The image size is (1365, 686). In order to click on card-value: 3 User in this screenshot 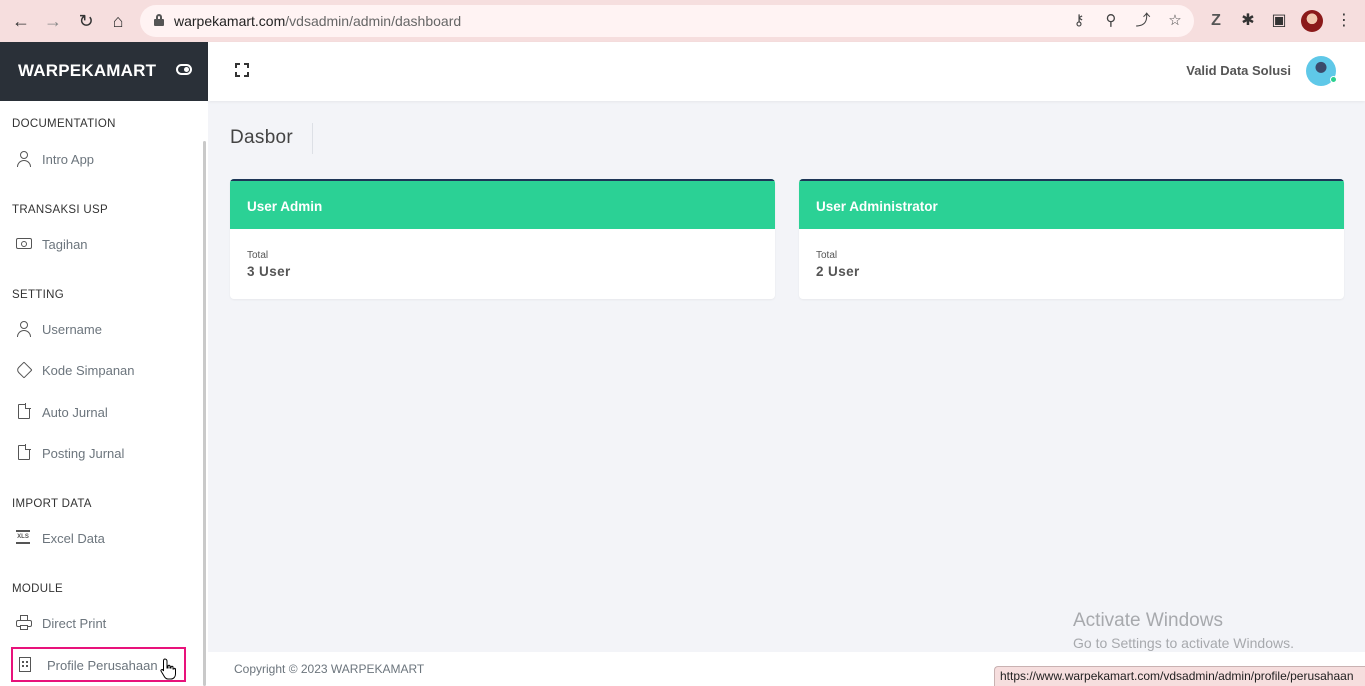, I will do `click(269, 271)`.